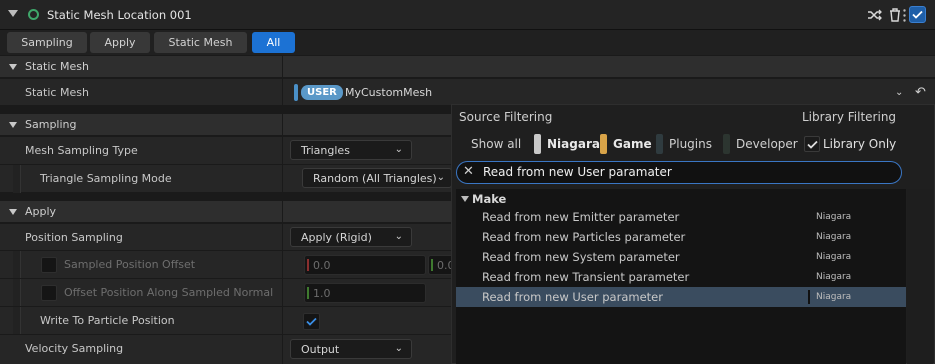 The width and height of the screenshot is (935, 364). I want to click on library-only-label: Library Only, so click(860, 144).